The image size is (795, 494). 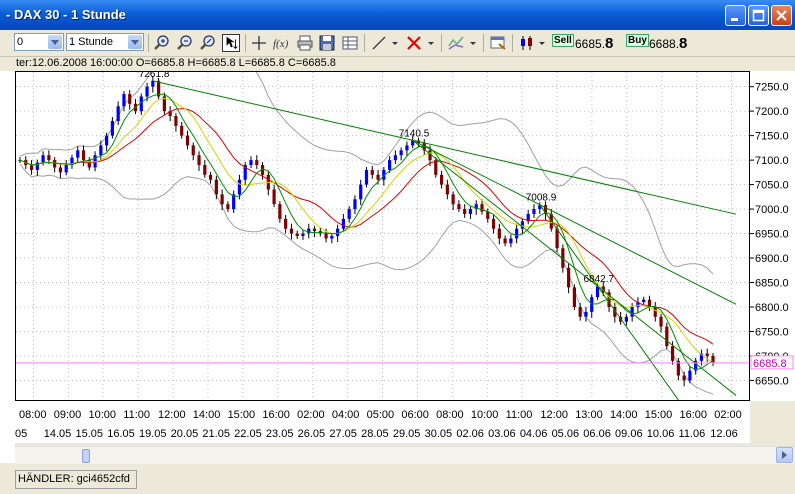 I want to click on y-tick-label: 7250.0, so click(x=772, y=88).